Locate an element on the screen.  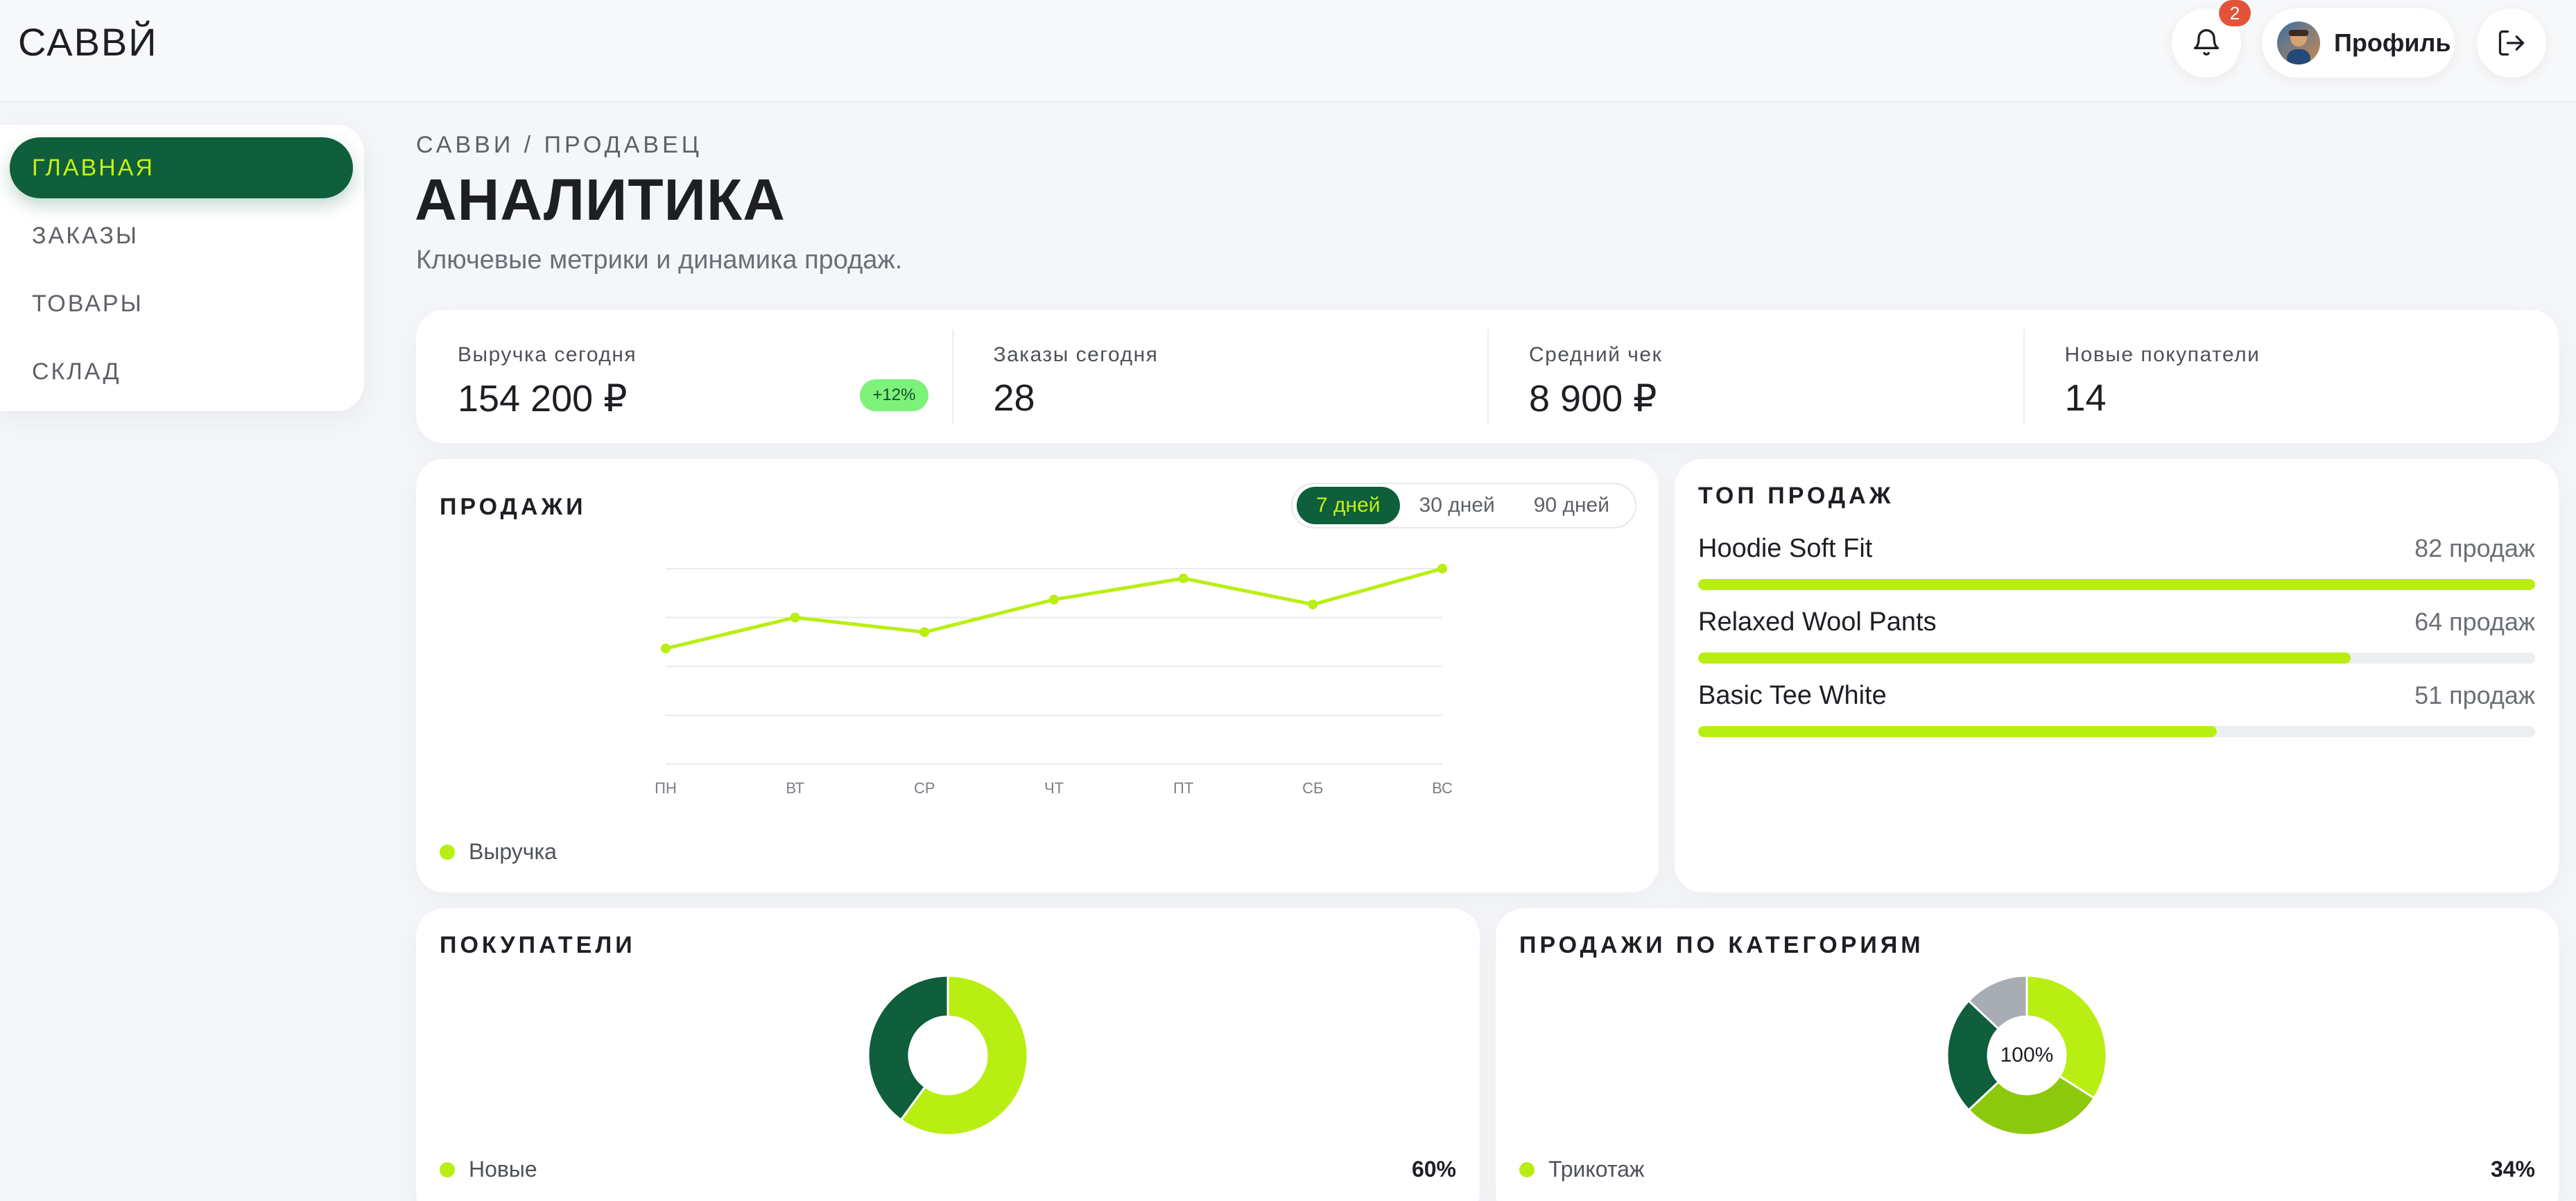
top-sales-title: ТОП ПРОДАЖ is located at coordinates (1796, 496).